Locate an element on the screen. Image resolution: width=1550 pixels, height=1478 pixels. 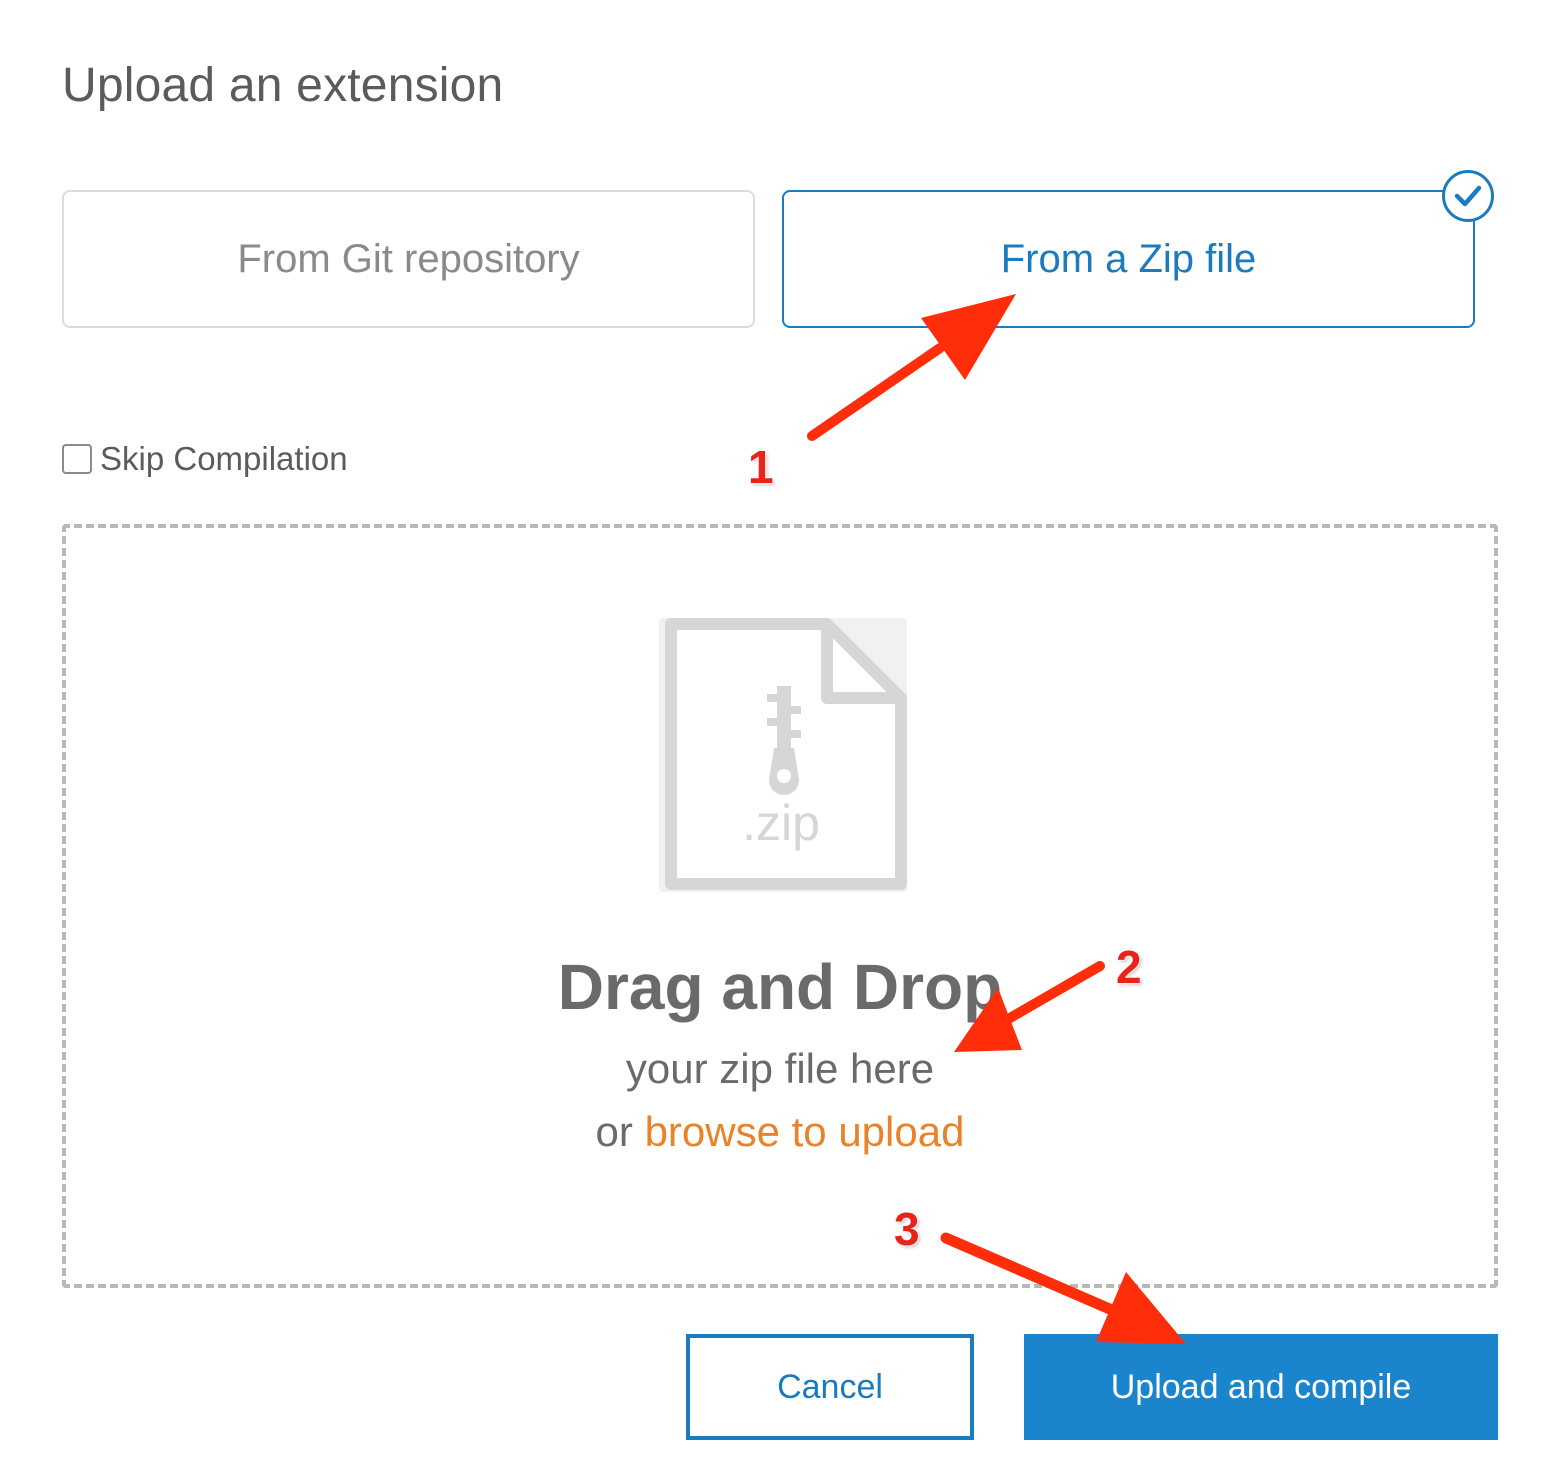
upload-button-label: Upload and compile is located at coordinates (1261, 1386).